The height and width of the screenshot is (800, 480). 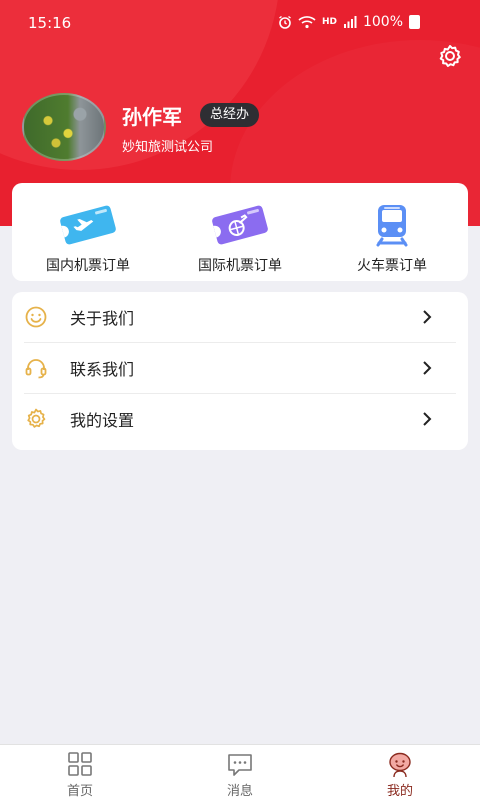 What do you see at coordinates (414, 22) in the screenshot?
I see `battery-icon` at bounding box center [414, 22].